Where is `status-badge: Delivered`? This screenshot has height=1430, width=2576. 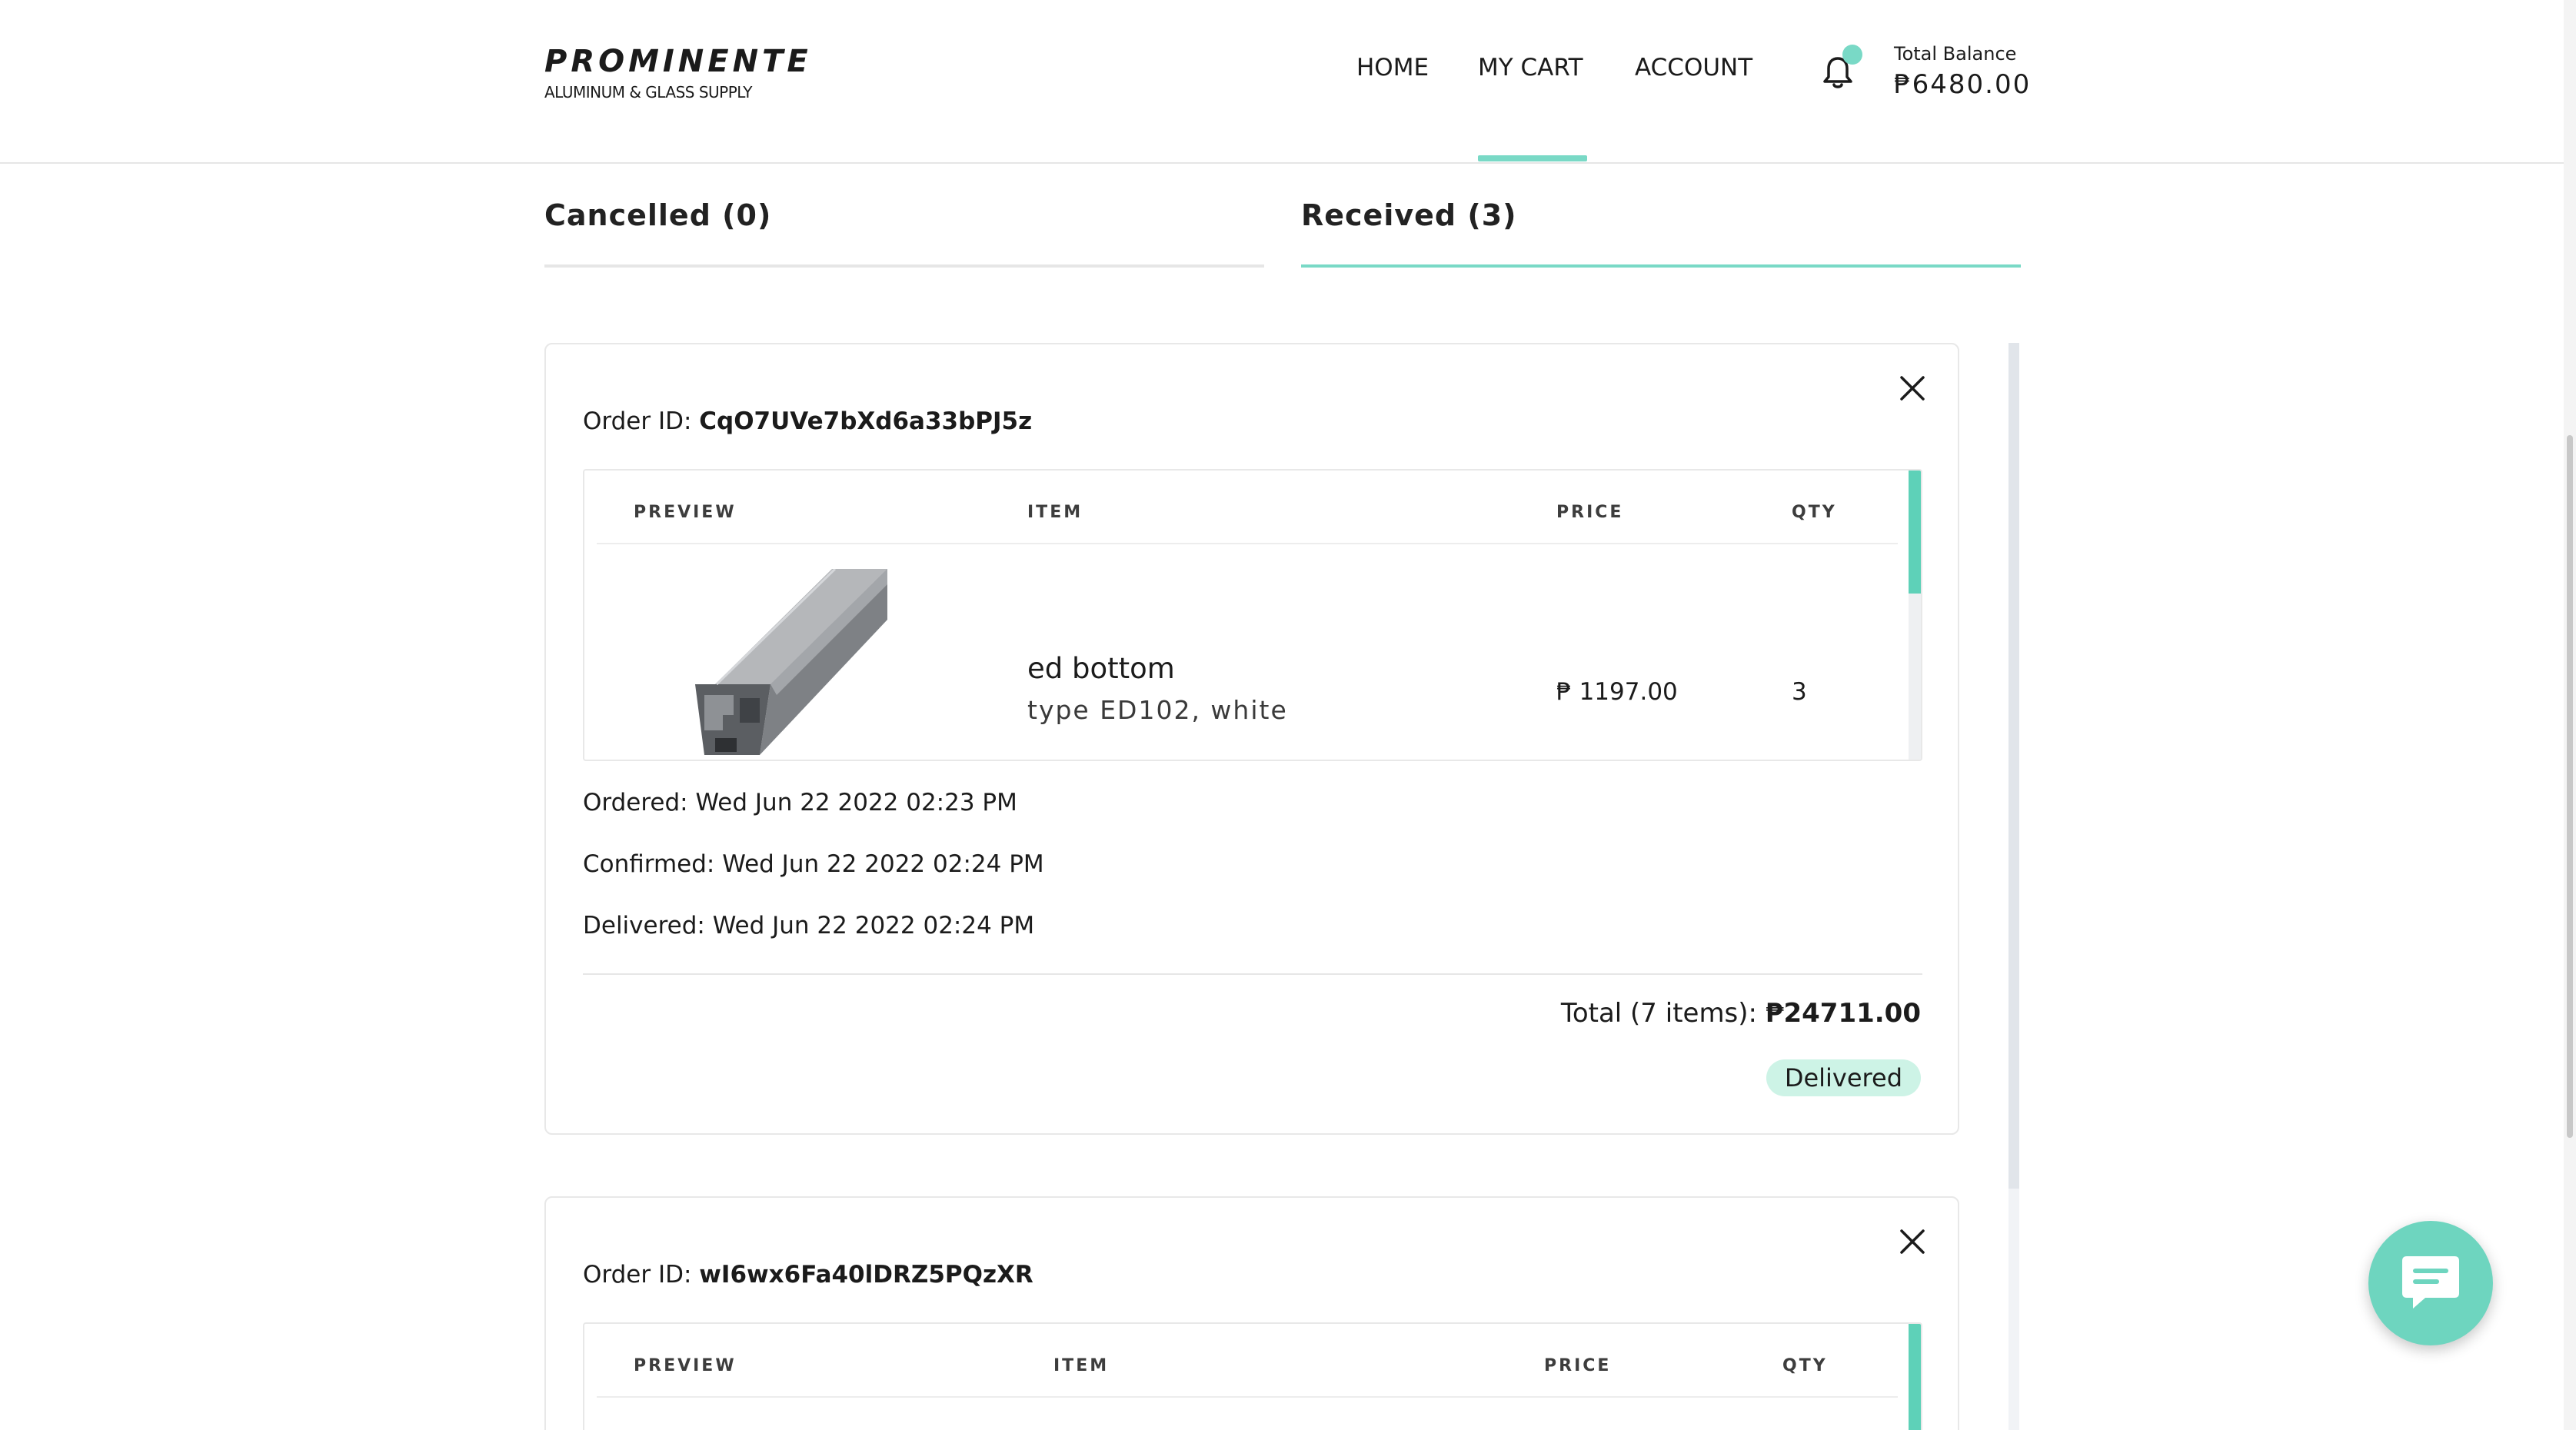
status-badge: Delivered is located at coordinates (1843, 1077).